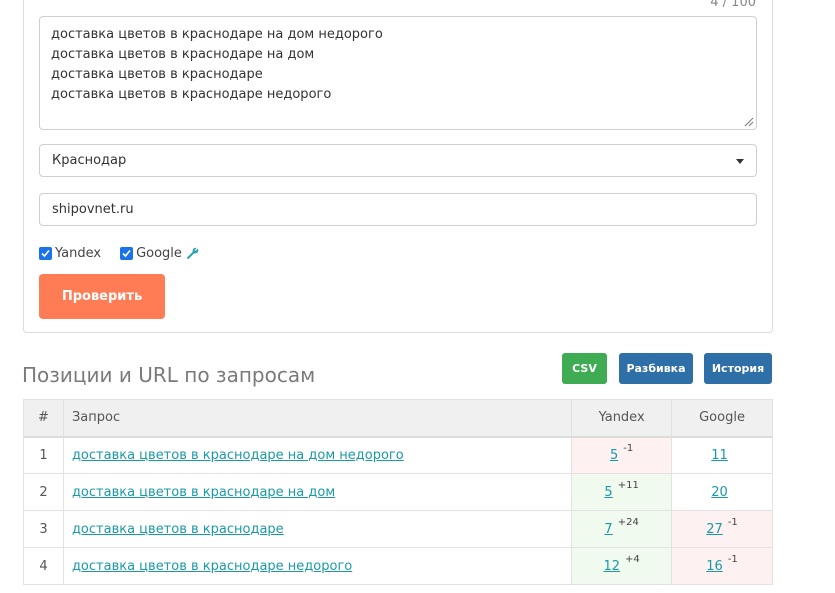 This screenshot has height=593, width=835. I want to click on row-number: 1, so click(43, 455).